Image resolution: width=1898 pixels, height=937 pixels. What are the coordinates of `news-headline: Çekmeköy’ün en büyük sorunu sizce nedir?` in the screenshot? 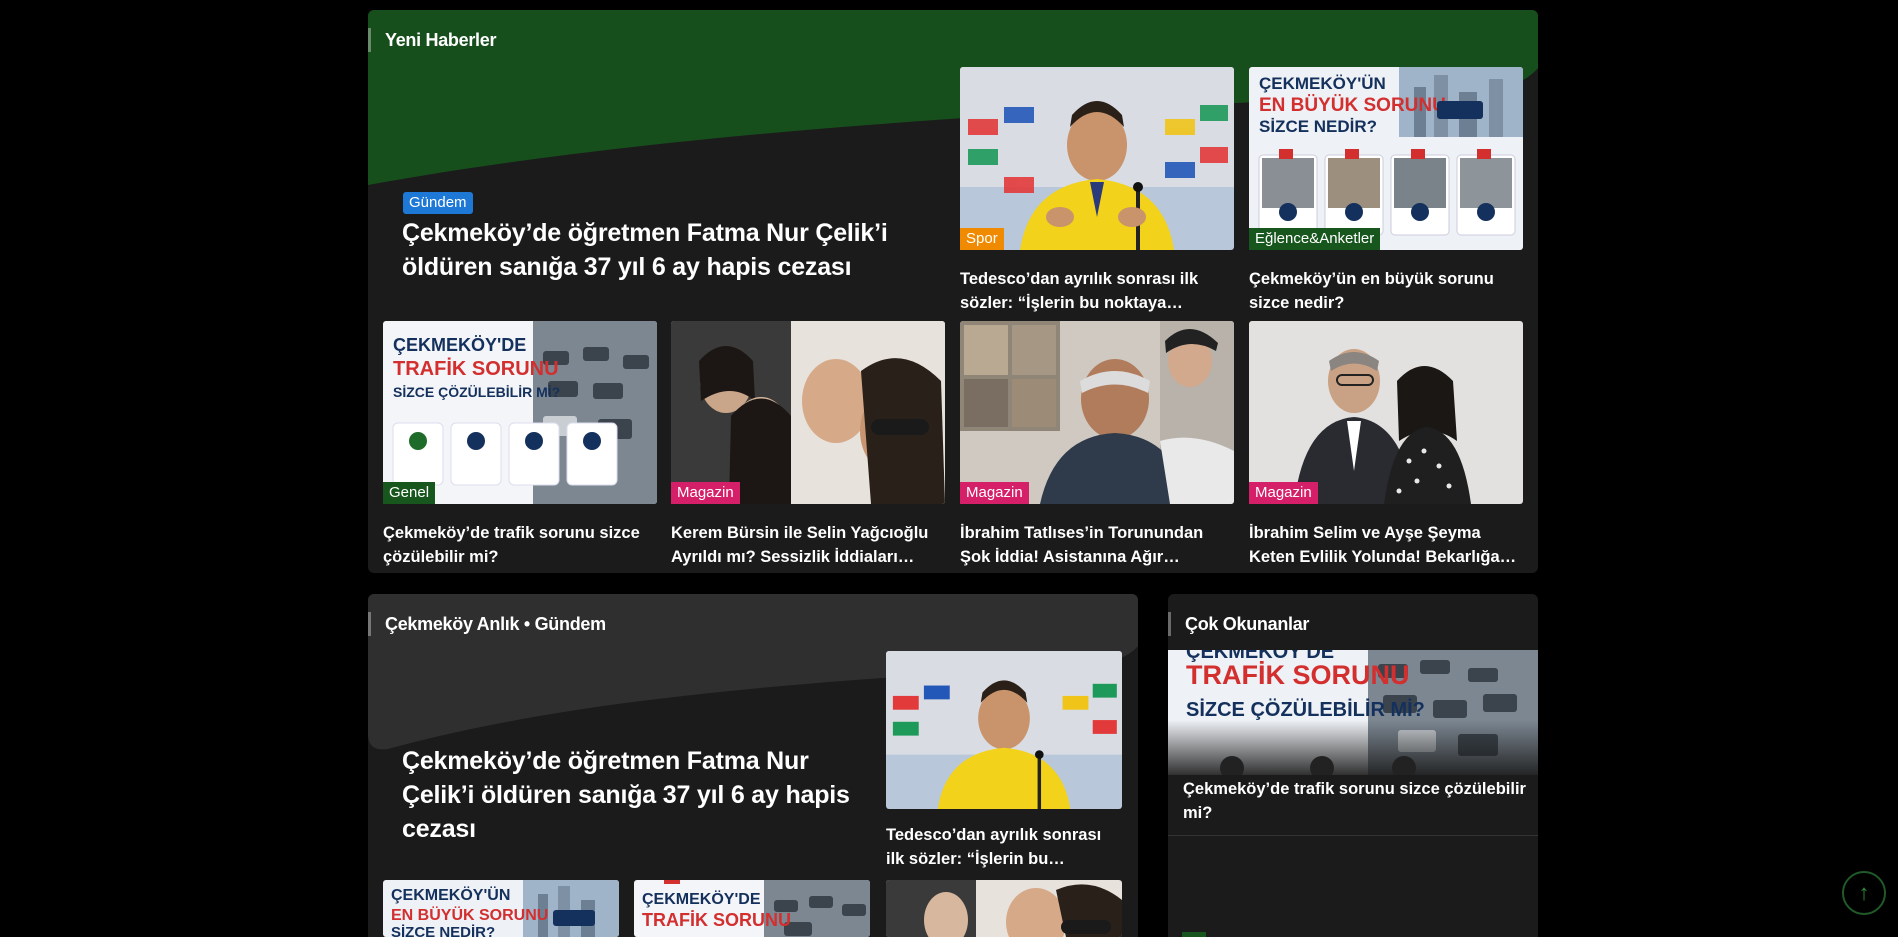 It's located at (1386, 291).